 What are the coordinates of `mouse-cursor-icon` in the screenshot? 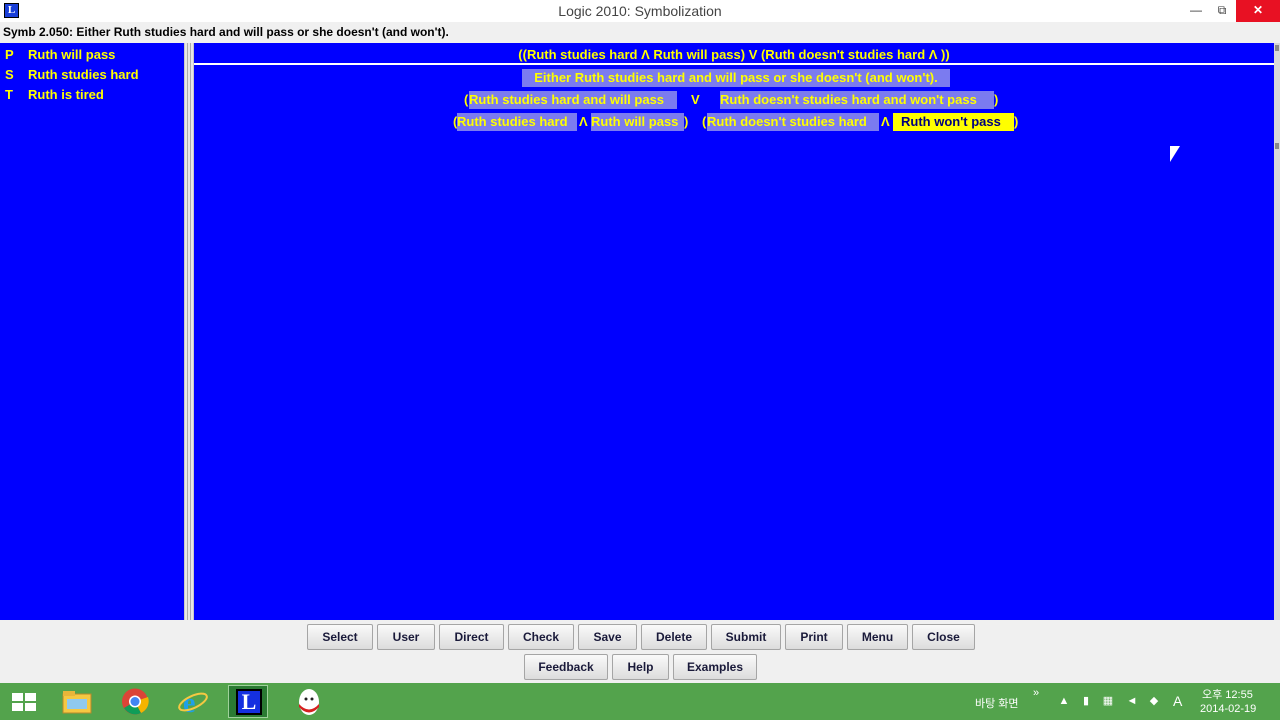 It's located at (1175, 154).